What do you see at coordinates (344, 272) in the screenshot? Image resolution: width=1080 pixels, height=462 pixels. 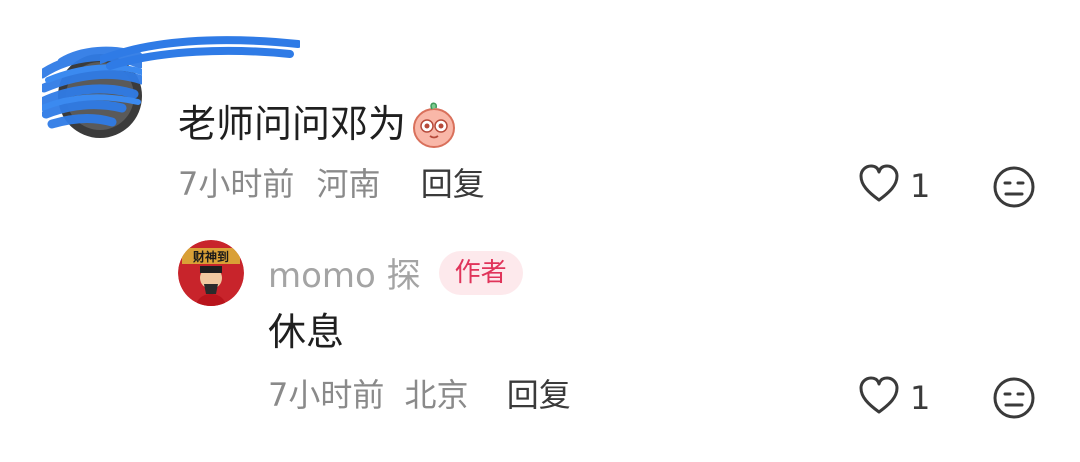 I see `reply-username: momo 探` at bounding box center [344, 272].